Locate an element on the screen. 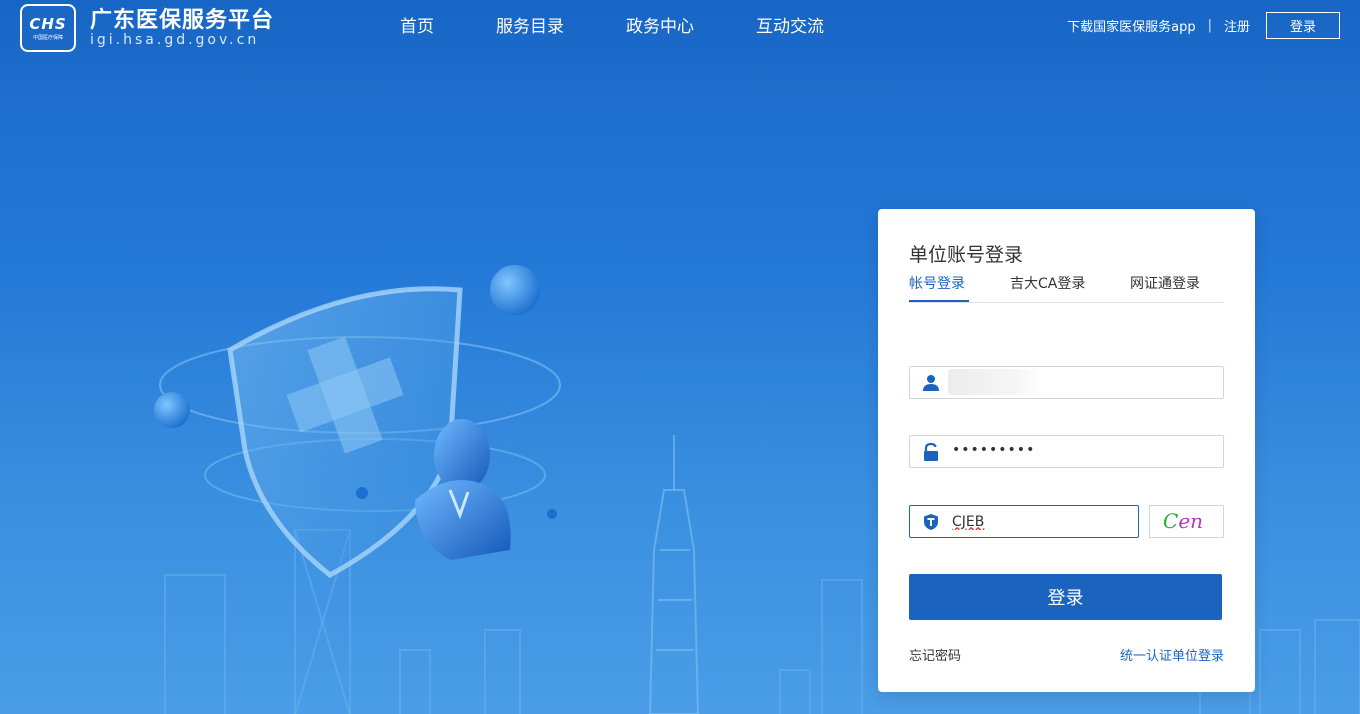  main-nav: 首页 服务目录 政务中心 互动交流 is located at coordinates (643, 24).